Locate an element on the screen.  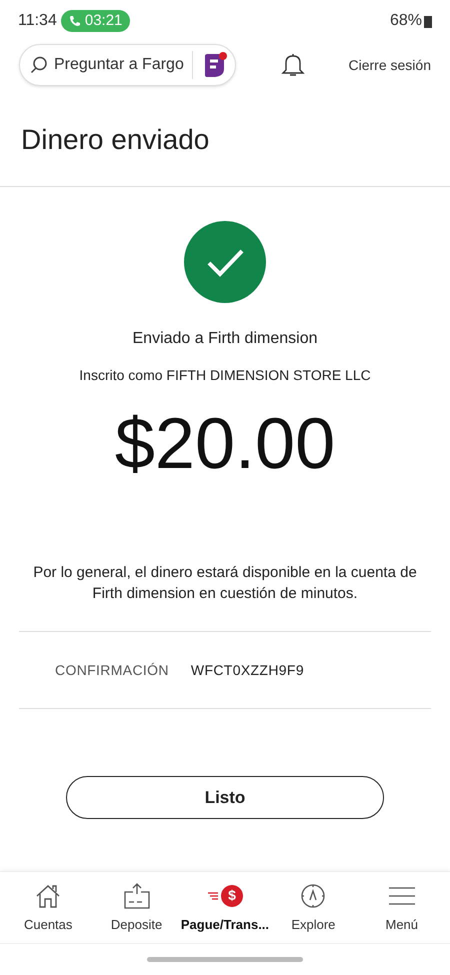
battery-icon is located at coordinates (428, 21).